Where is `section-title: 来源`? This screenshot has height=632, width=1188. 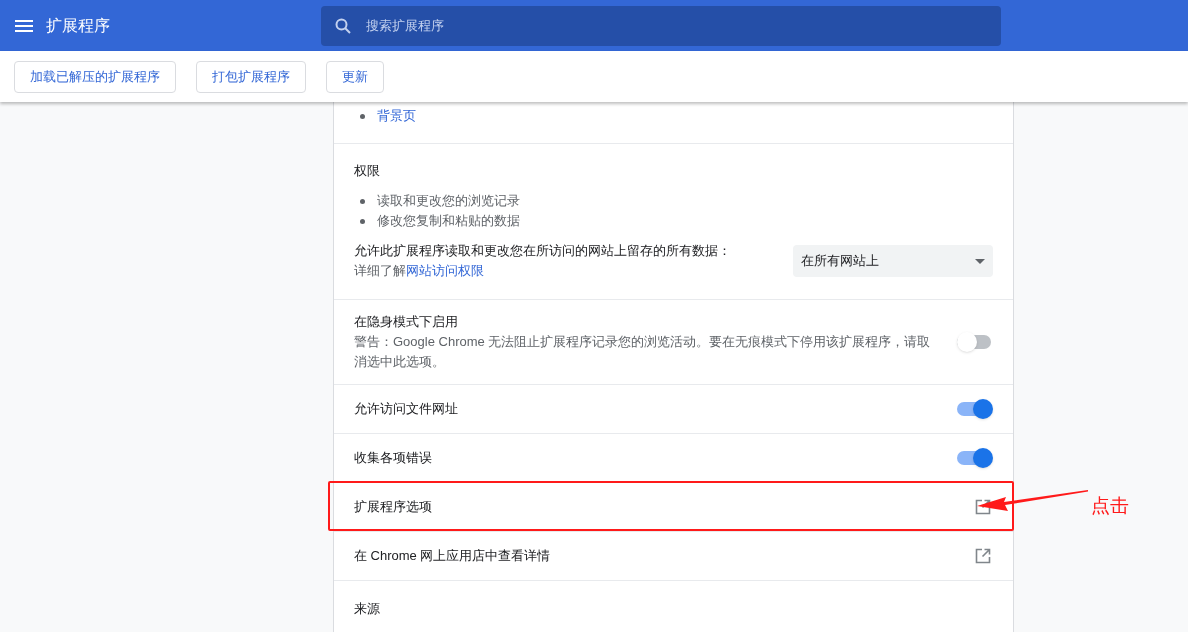 section-title: 来源 is located at coordinates (367, 608).